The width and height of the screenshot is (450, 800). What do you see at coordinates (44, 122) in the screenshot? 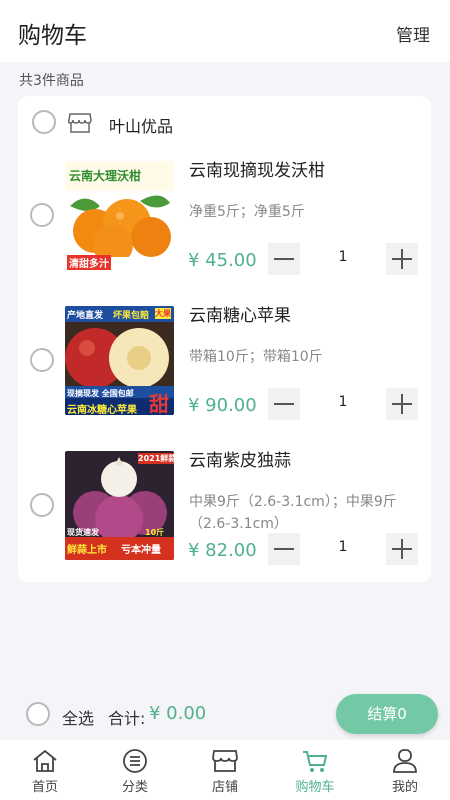
I see `store-select-radio` at bounding box center [44, 122].